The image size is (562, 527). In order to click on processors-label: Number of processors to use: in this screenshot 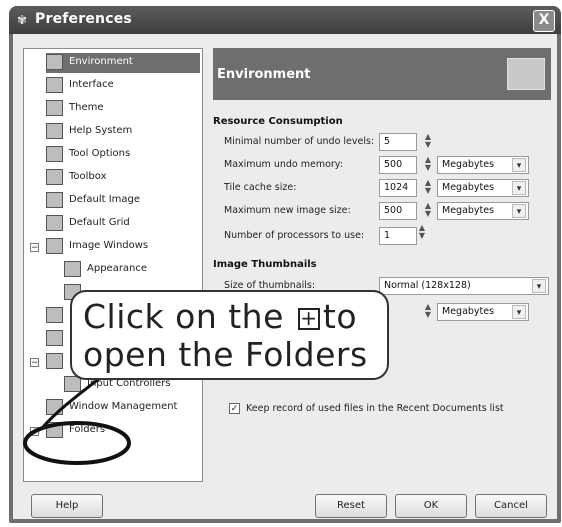, I will do `click(294, 235)`.